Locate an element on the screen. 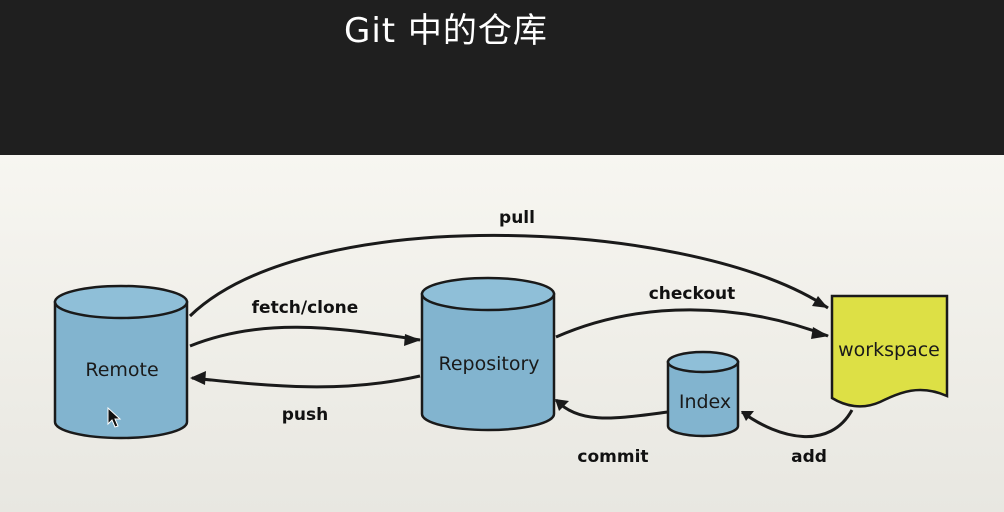 This screenshot has width=1004, height=512. repository-label: Repository is located at coordinates (488, 364).